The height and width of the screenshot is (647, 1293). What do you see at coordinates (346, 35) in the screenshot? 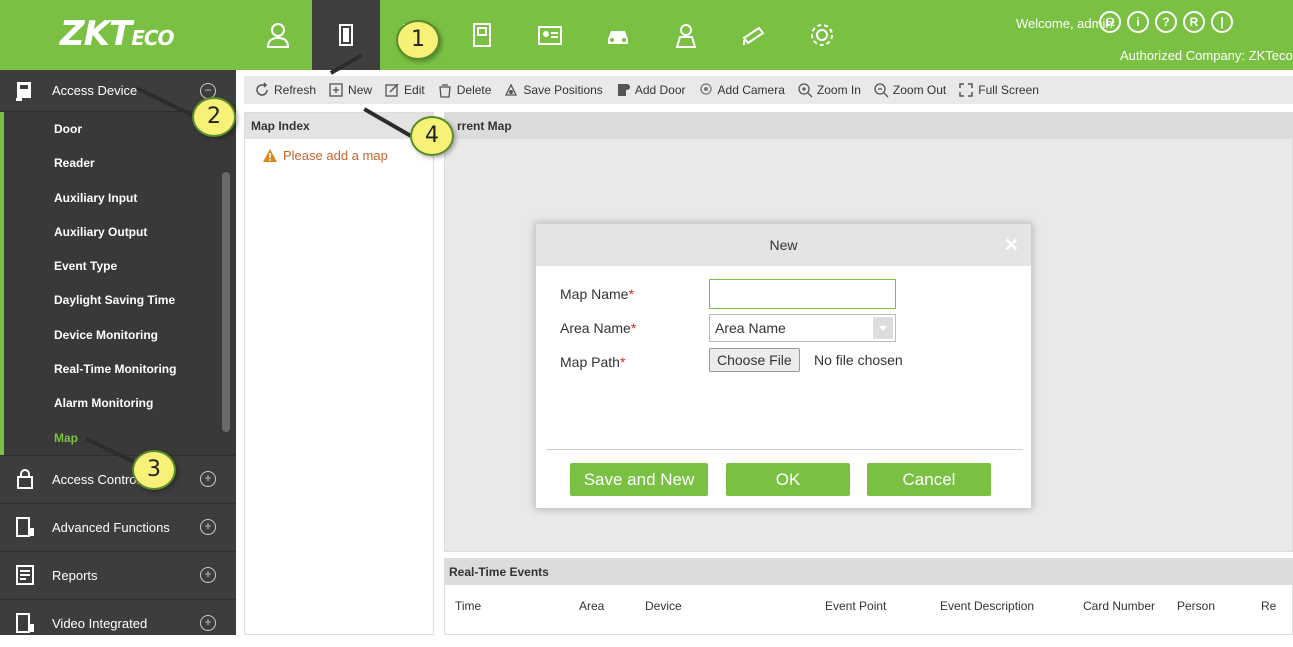
I see `access-icon` at bounding box center [346, 35].